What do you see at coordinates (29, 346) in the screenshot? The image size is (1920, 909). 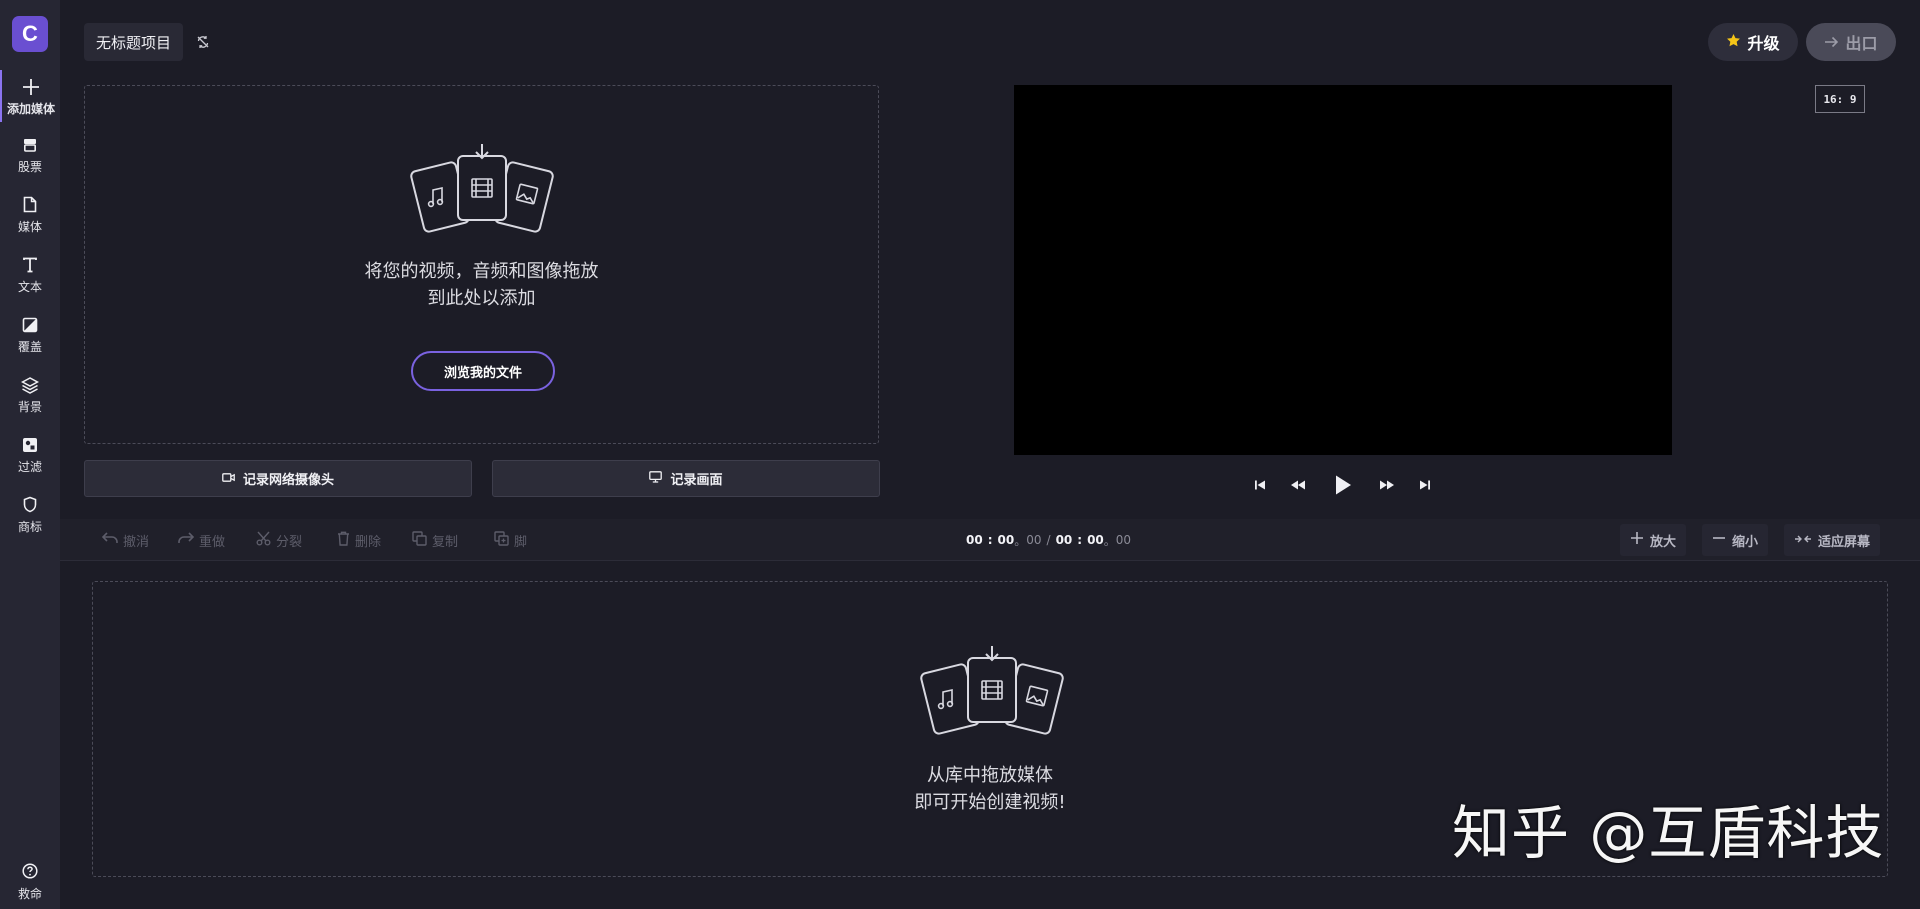 I see `sidebar-item-label: 覆盖` at bounding box center [29, 346].